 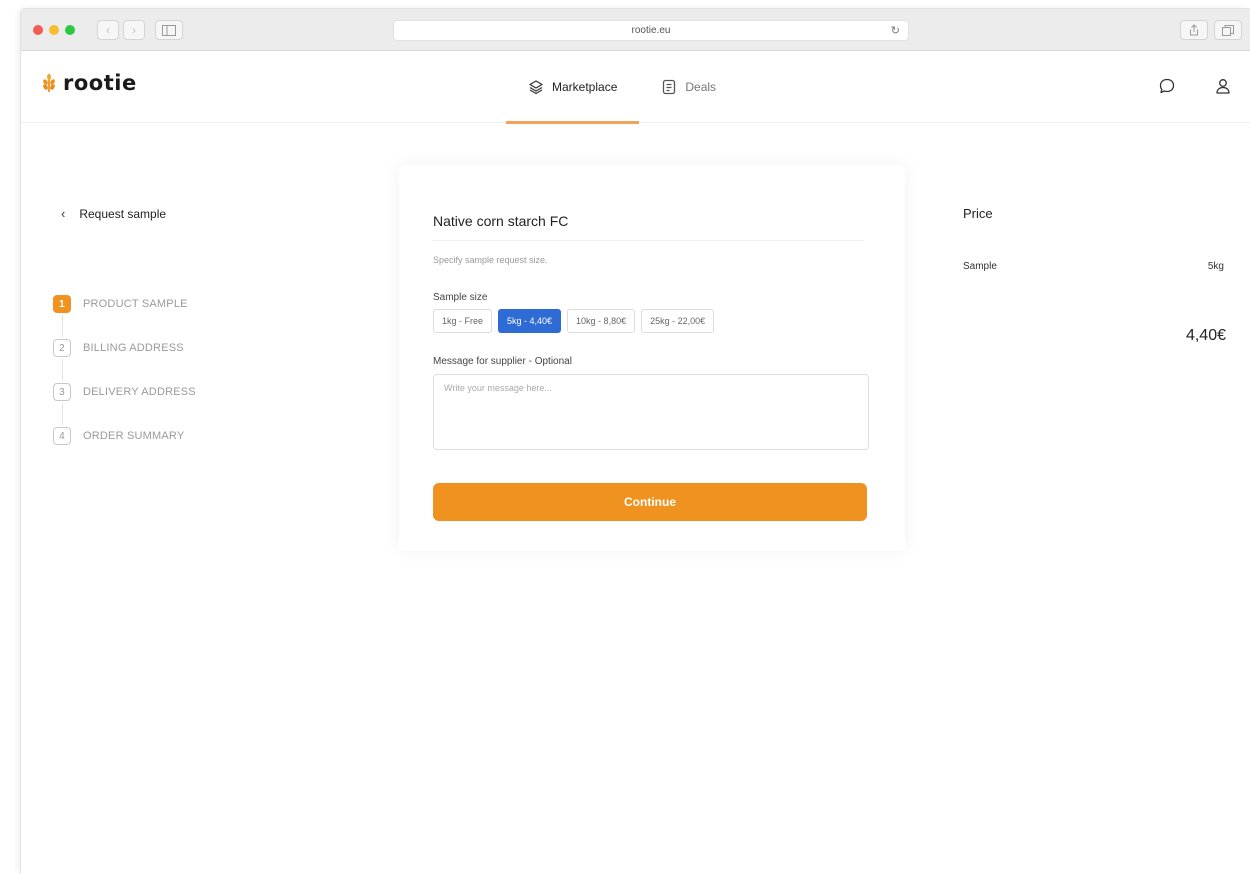 What do you see at coordinates (121, 30) in the screenshot?
I see `history-buttons: ‹ ›` at bounding box center [121, 30].